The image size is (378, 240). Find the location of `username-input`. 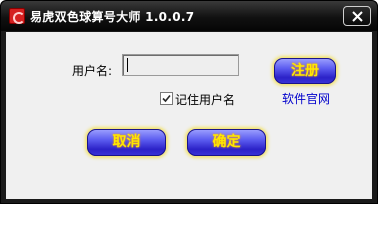

username-input is located at coordinates (180, 65).